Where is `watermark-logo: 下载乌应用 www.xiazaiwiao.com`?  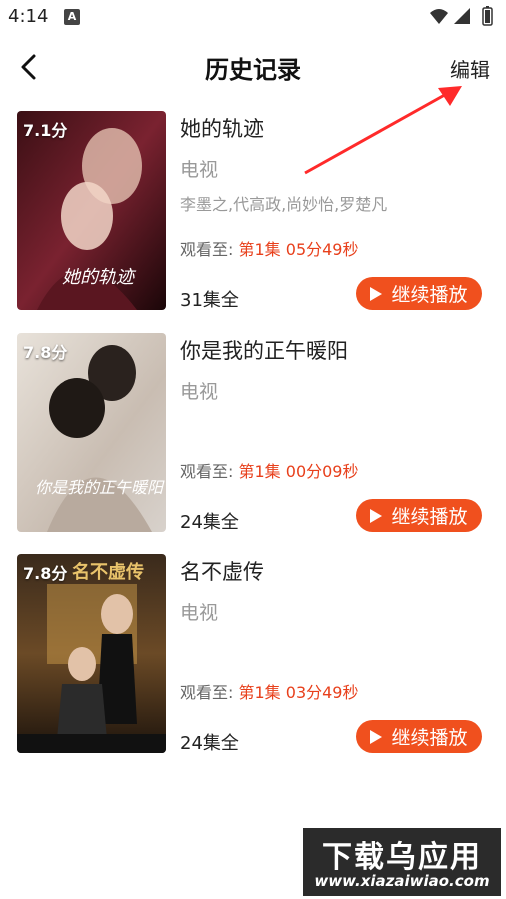 watermark-logo: 下载乌应用 www.xiazaiwiao.com is located at coordinates (402, 862).